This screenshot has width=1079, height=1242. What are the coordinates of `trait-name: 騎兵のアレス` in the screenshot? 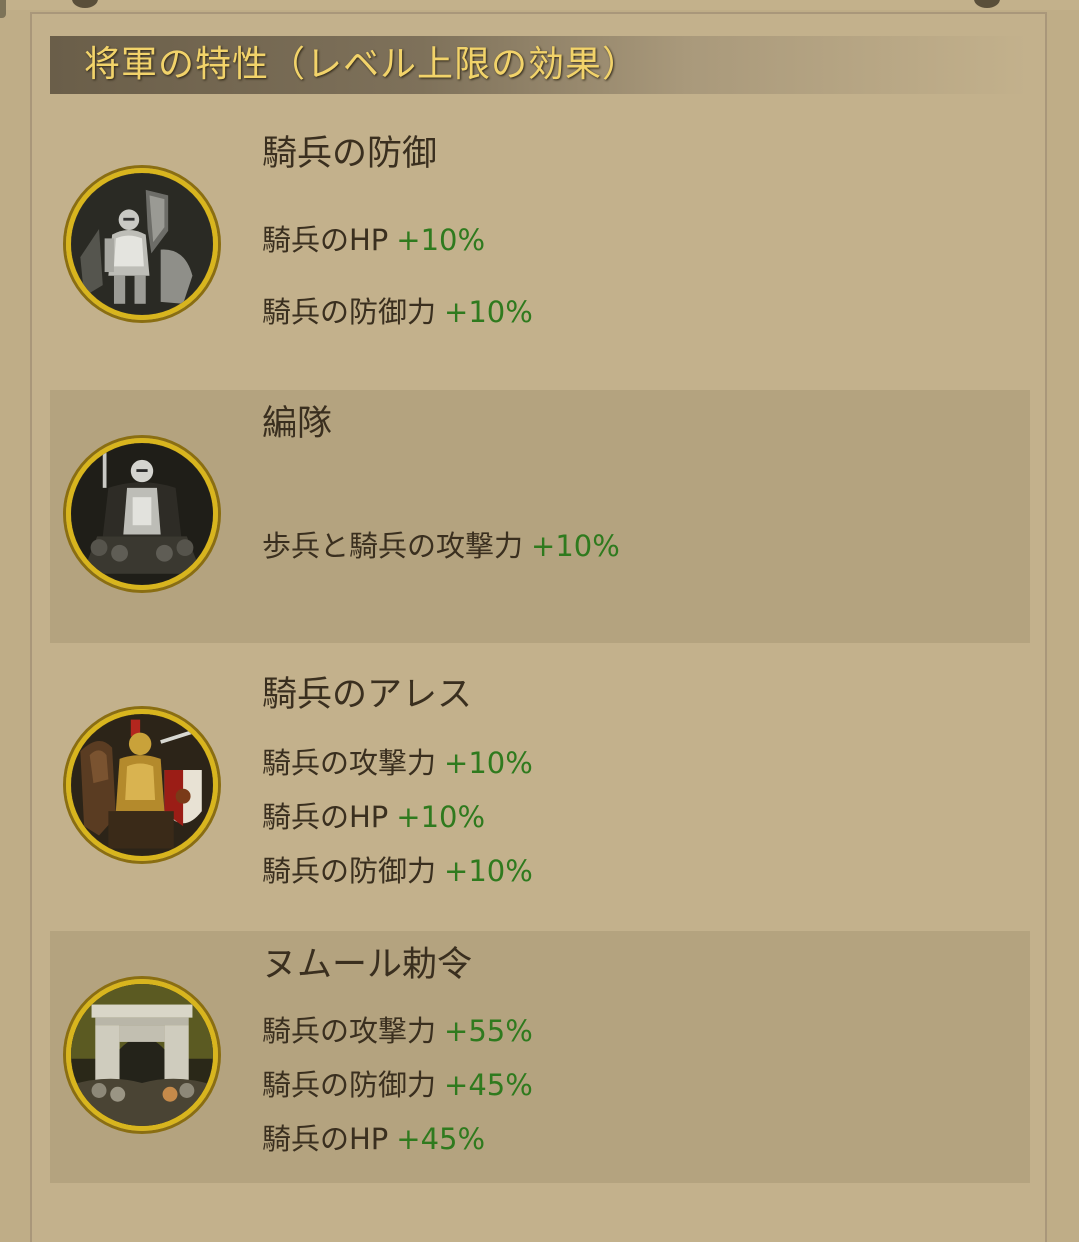 It's located at (367, 695).